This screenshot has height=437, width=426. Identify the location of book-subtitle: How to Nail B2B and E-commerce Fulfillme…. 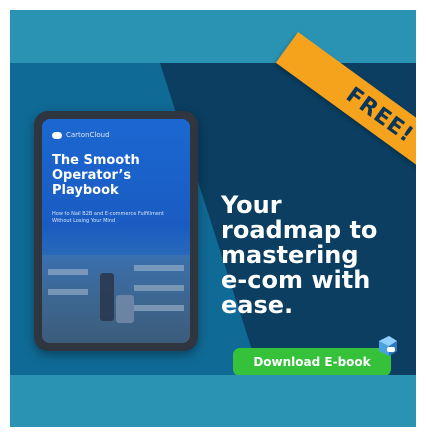
(108, 217).